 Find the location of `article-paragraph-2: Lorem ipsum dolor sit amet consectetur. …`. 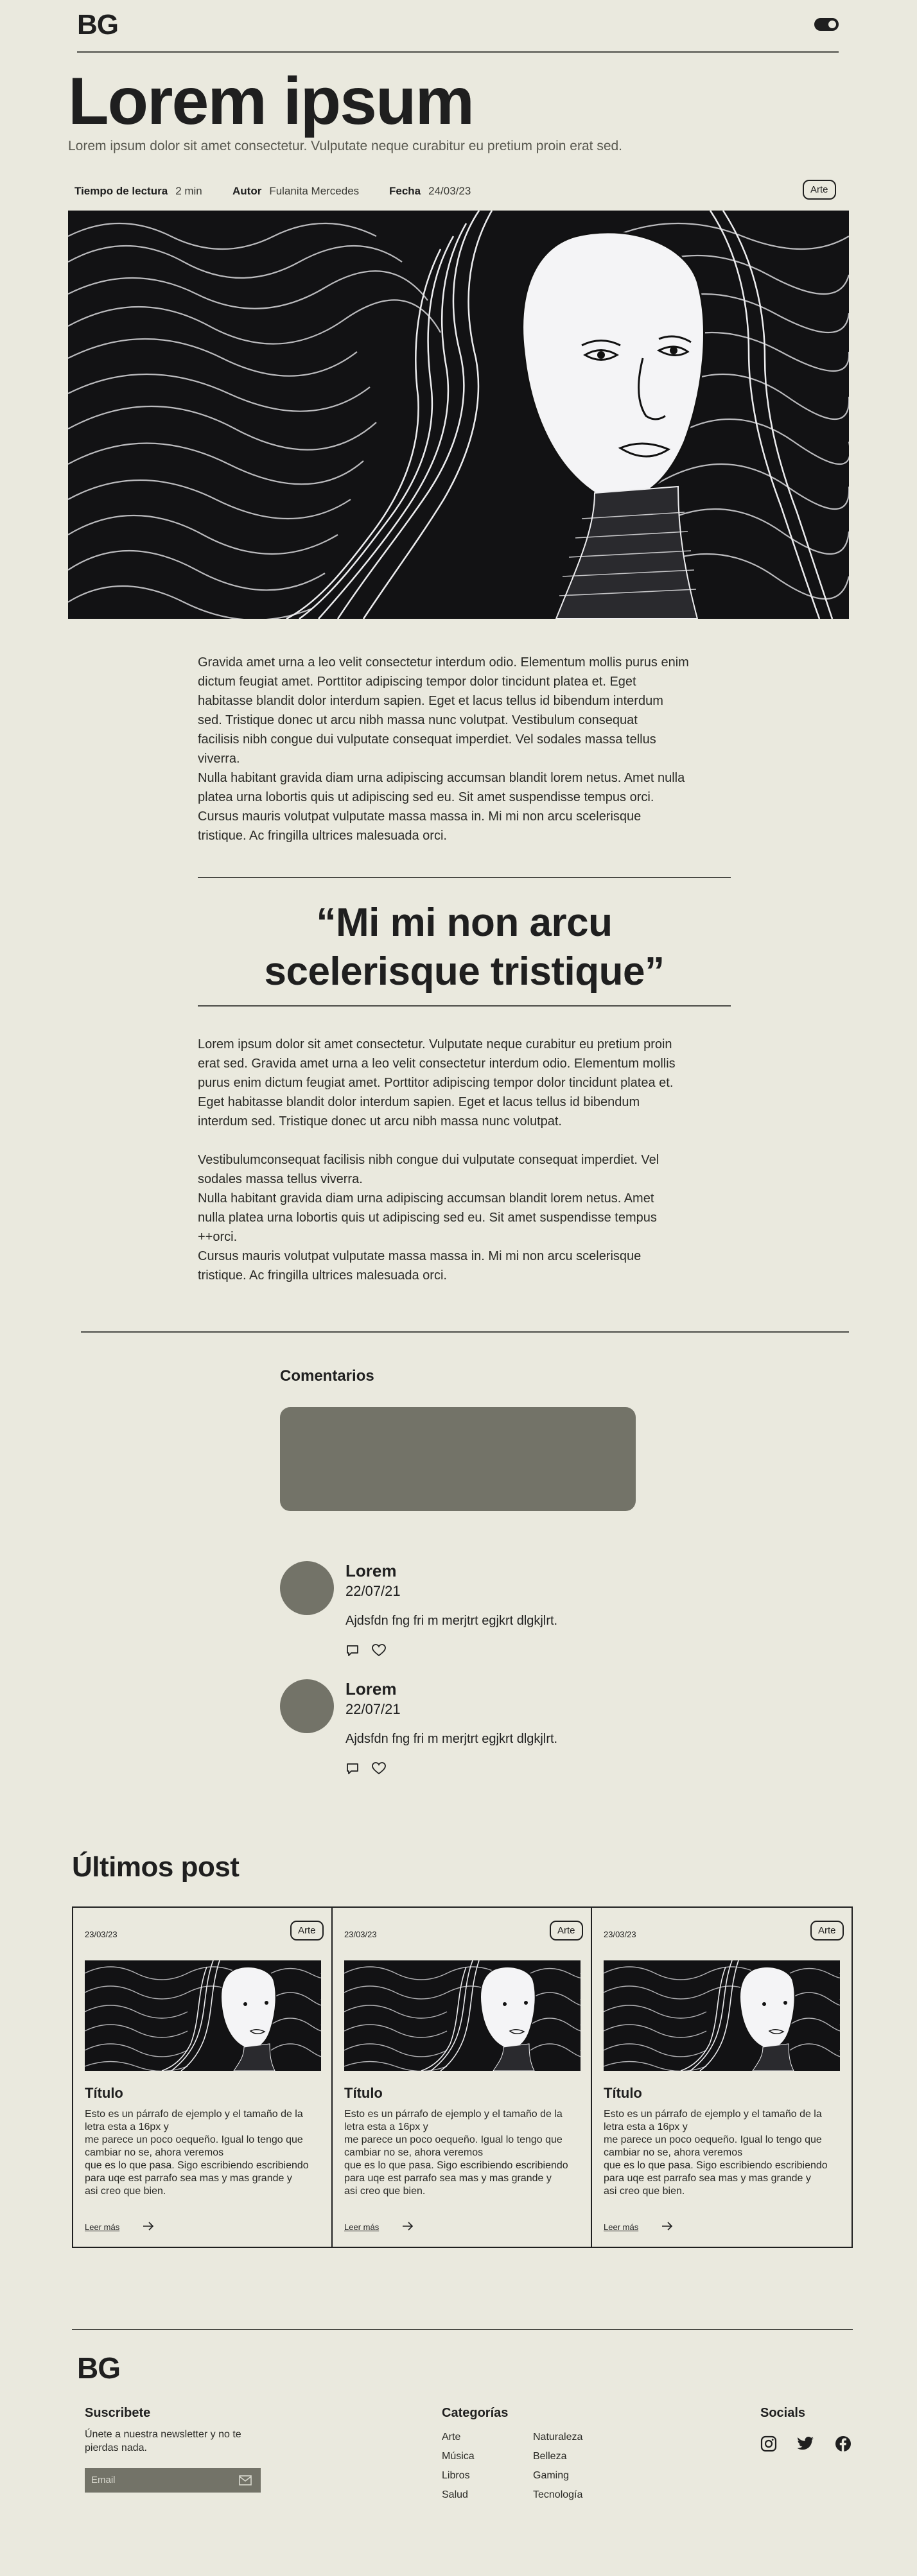

article-paragraph-2: Lorem ipsum dolor sit amet consectetur. … is located at coordinates (437, 1160).